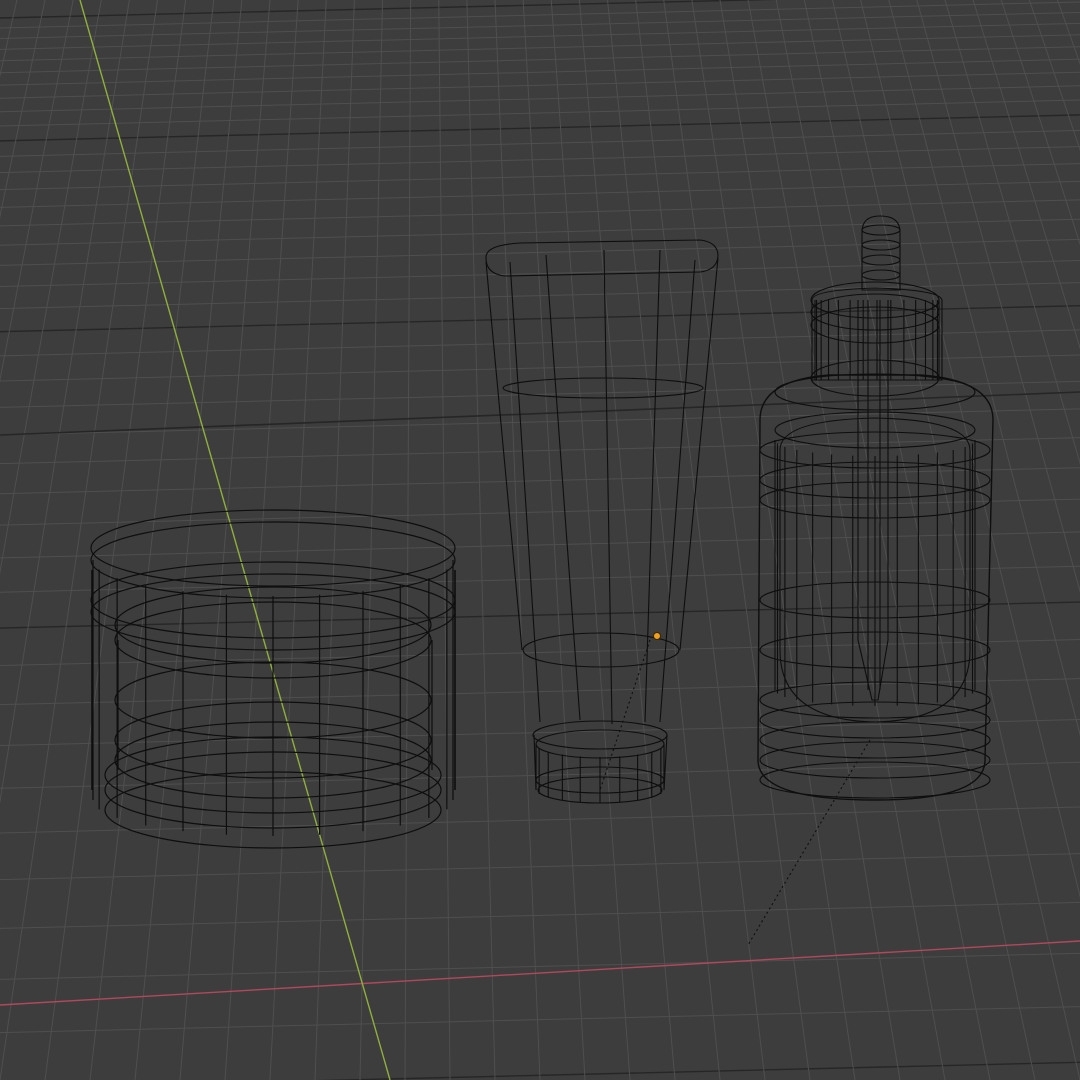 Image resolution: width=1080 pixels, height=1080 pixels. I want to click on object-origin-point, so click(657, 636).